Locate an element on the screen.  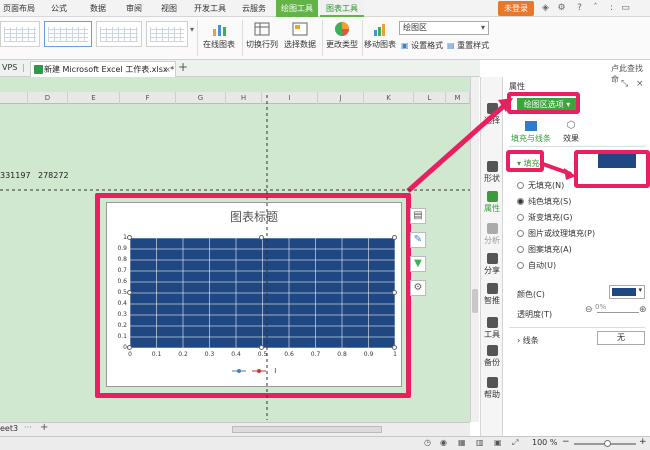
pin-icon: ⤡ is located at coordinates (624, 84).